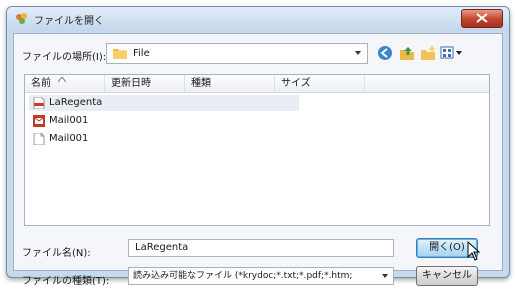 The image size is (515, 291). I want to click on title-bar: ファイルを開く, so click(258, 19).